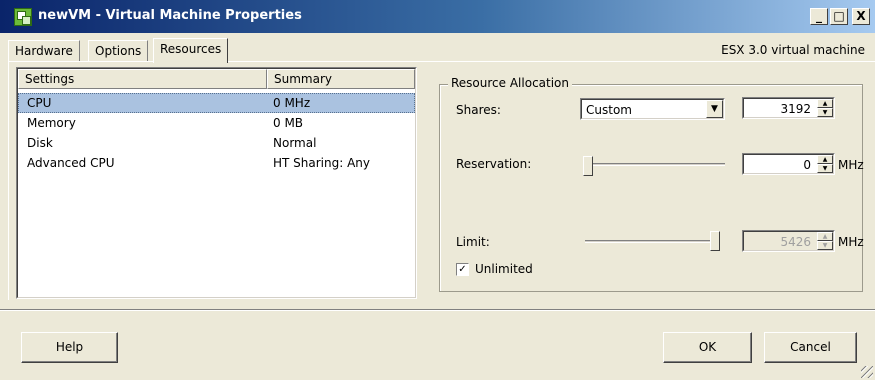 This screenshot has width=875, height=380. I want to click on title-bar: newVM - Virtual Machine Properties _ □ X, so click(437, 16).